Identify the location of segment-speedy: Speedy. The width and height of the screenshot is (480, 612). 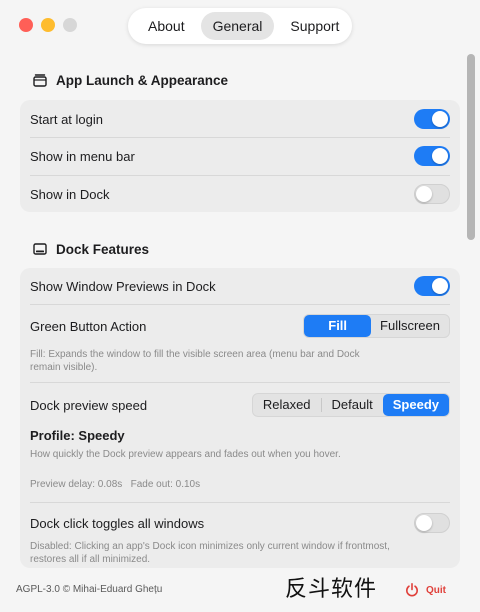
(415, 405).